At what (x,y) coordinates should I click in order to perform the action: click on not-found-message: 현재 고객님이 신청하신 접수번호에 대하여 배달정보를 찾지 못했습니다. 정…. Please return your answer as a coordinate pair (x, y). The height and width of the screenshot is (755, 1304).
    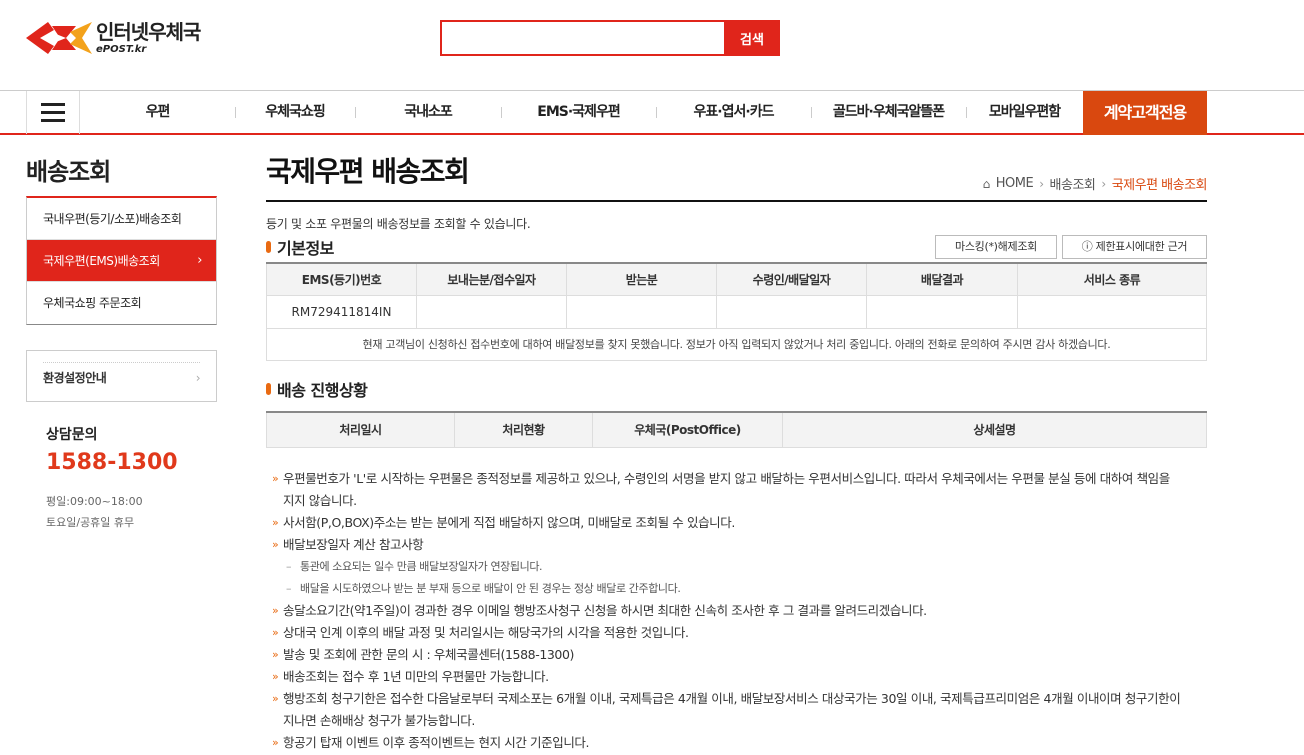
    Looking at the image, I should click on (736, 344).